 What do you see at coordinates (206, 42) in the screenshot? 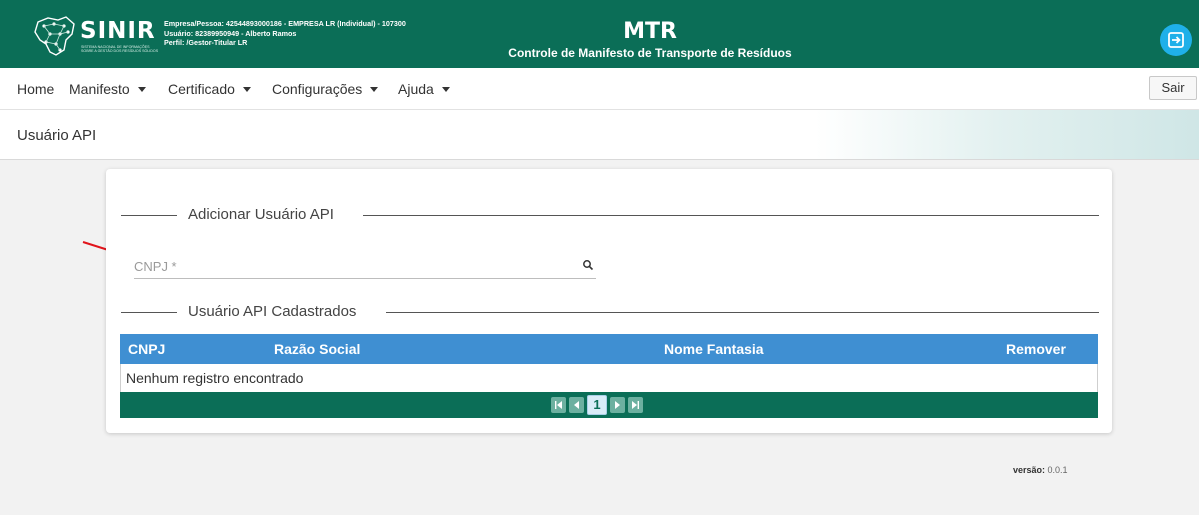
I see `profile-line: Perfil: /Gestor-Titular LR` at bounding box center [206, 42].